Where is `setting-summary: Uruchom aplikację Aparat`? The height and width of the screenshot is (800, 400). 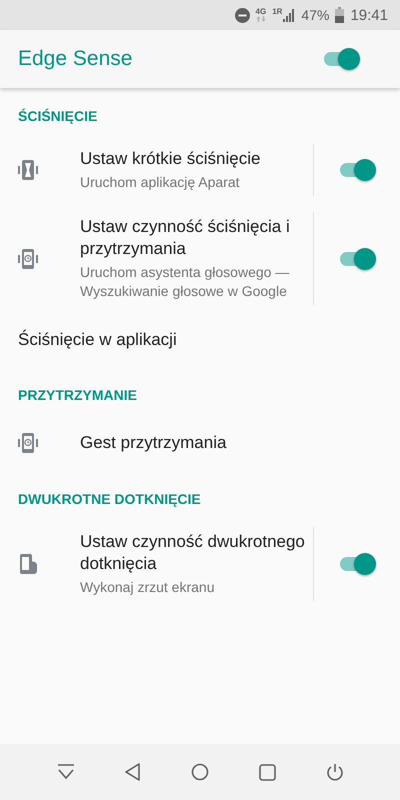 setting-summary: Uruchom aplikację Aparat is located at coordinates (160, 182).